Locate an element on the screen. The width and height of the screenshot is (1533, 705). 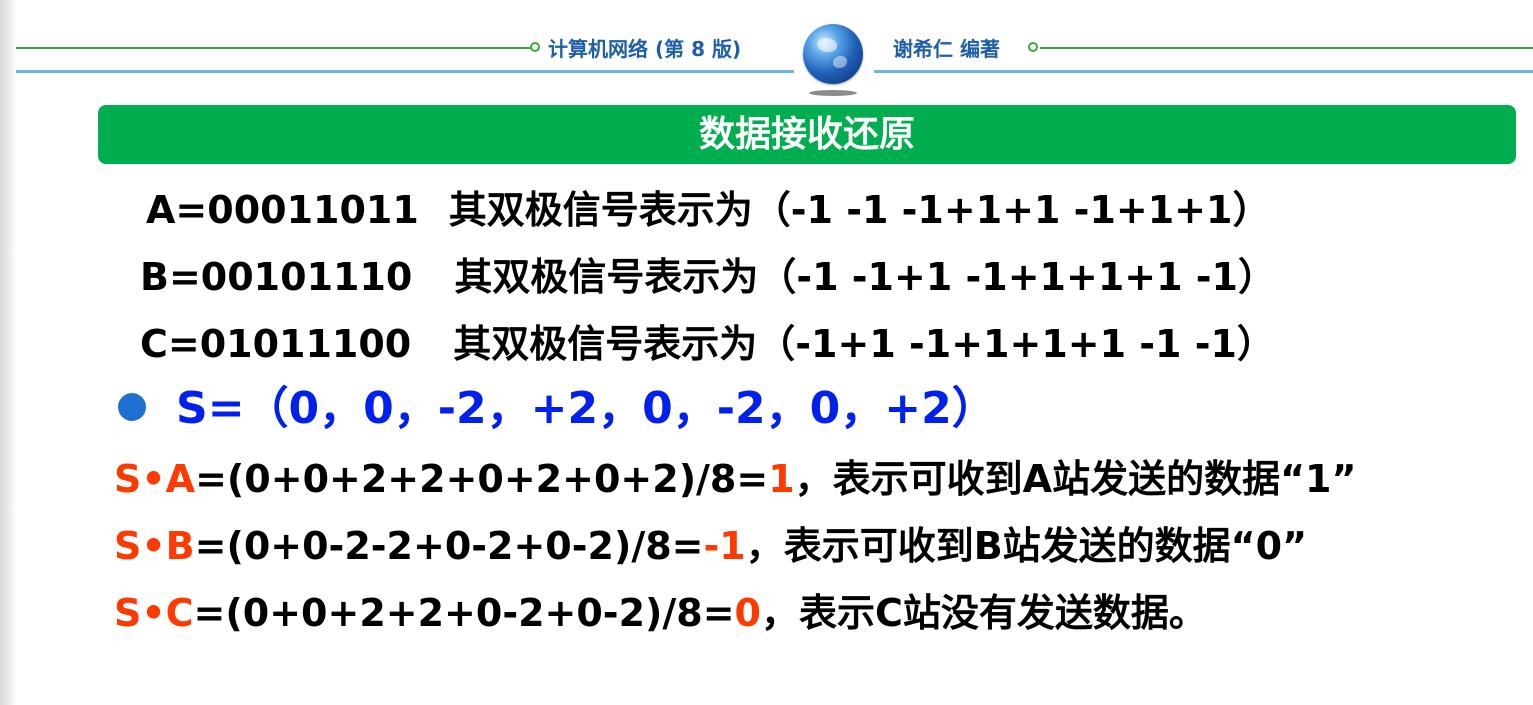
header-ring-right is located at coordinates (1033, 47).